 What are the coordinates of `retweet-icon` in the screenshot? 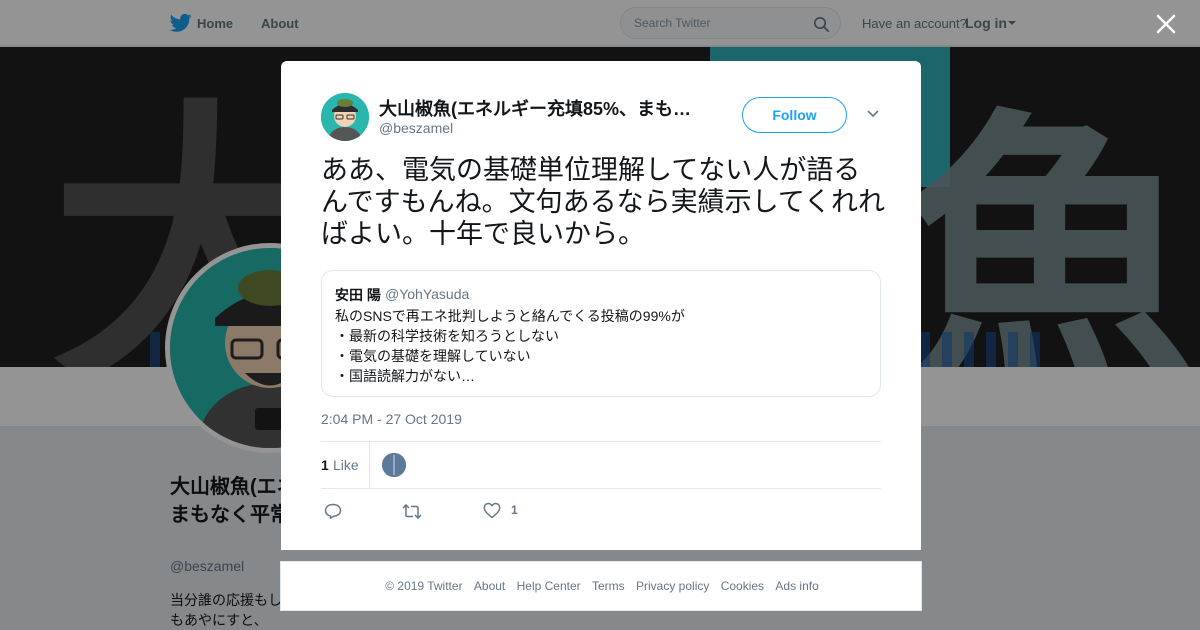 It's located at (412, 511).